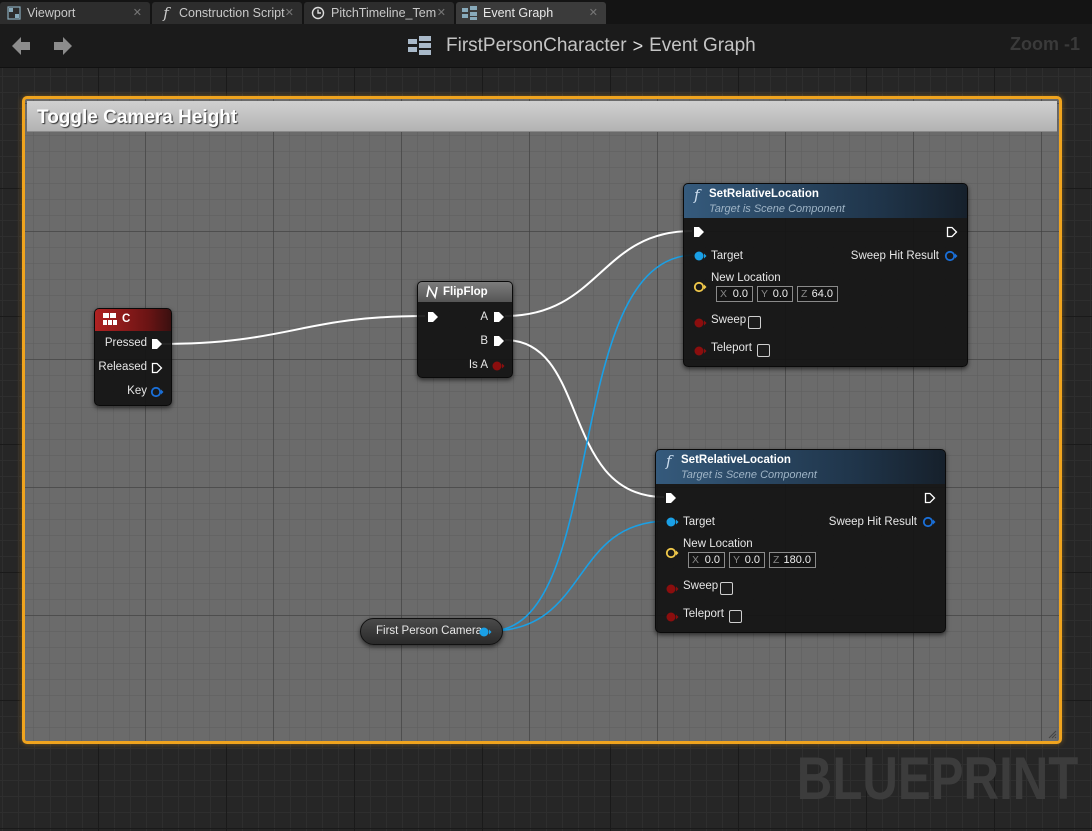 This screenshot has width=1092, height=831. I want to click on tab-pitch-timeline: PitchTimeline_Tem ✕, so click(379, 13).